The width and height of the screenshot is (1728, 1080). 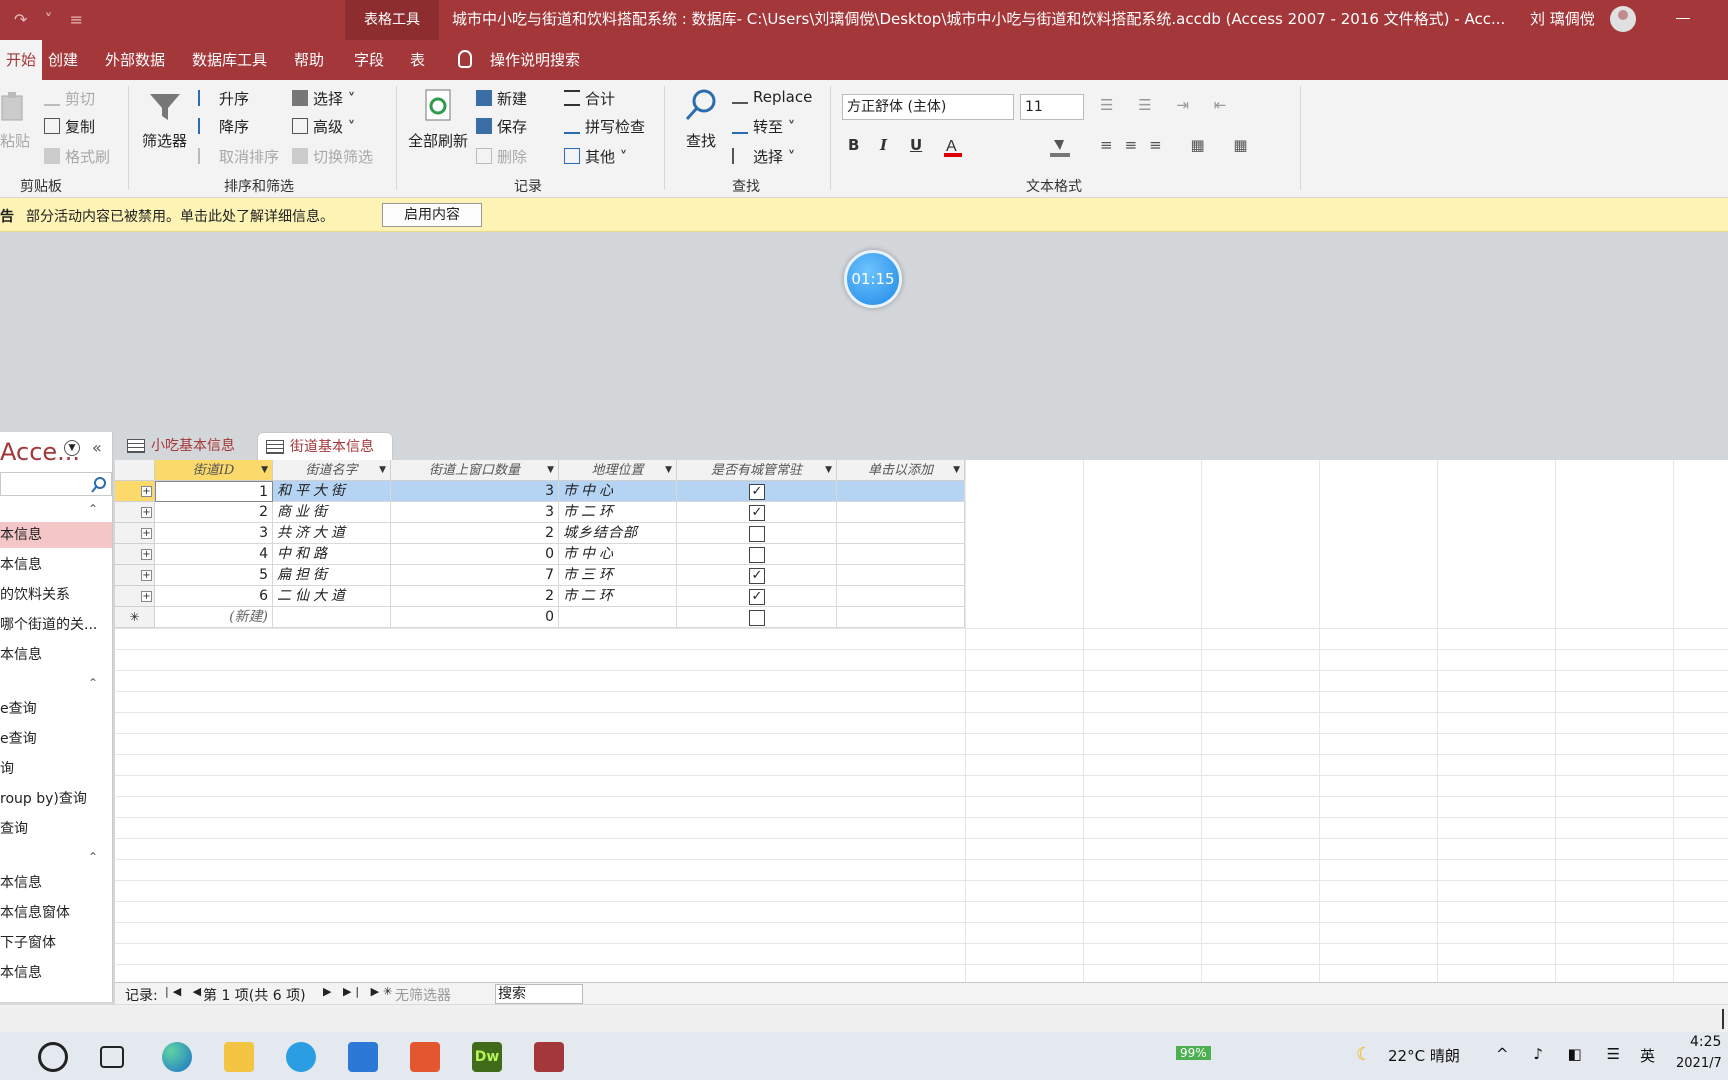 What do you see at coordinates (69, 126) in the screenshot?
I see `copy-button: 复制` at bounding box center [69, 126].